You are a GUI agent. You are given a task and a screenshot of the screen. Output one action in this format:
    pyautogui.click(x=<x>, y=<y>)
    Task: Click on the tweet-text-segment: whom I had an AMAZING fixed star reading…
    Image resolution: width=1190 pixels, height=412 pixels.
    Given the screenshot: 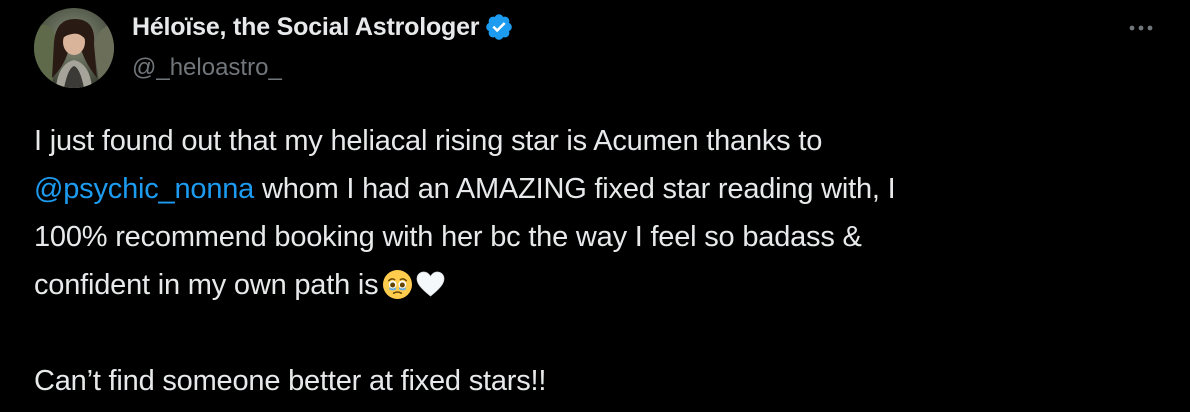 What is the action you would take?
    pyautogui.click(x=575, y=189)
    